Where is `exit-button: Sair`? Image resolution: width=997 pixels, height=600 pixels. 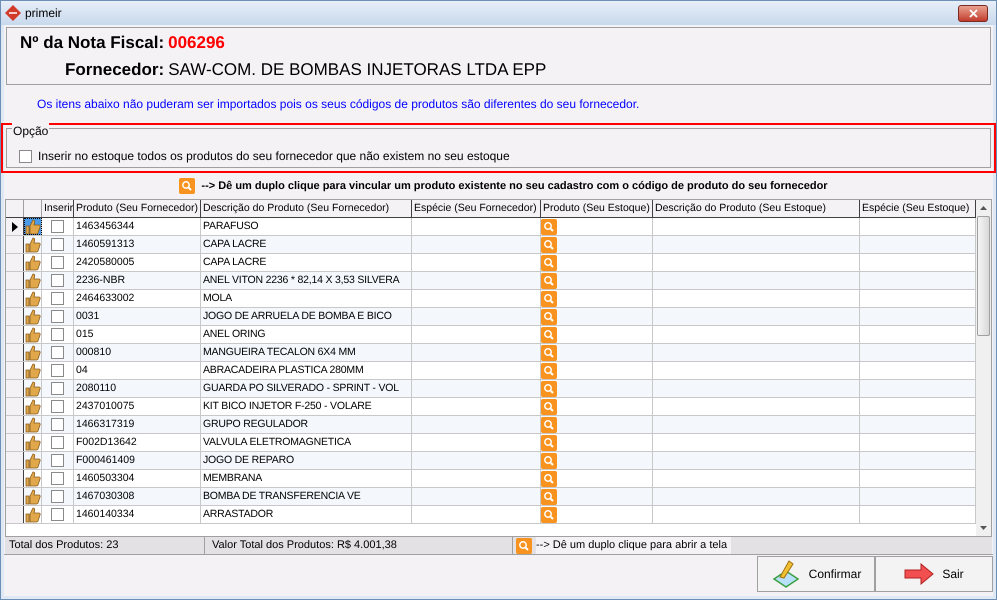 exit-button: Sair is located at coordinates (934, 574).